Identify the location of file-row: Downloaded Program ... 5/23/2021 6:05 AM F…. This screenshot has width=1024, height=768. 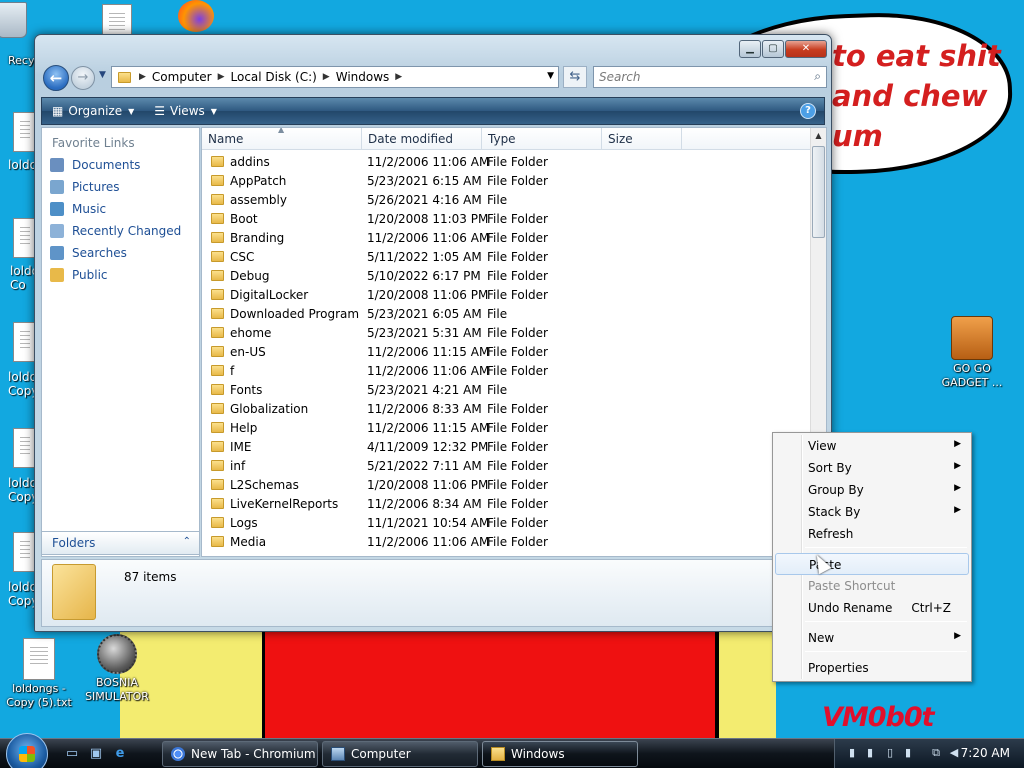
(506, 313).